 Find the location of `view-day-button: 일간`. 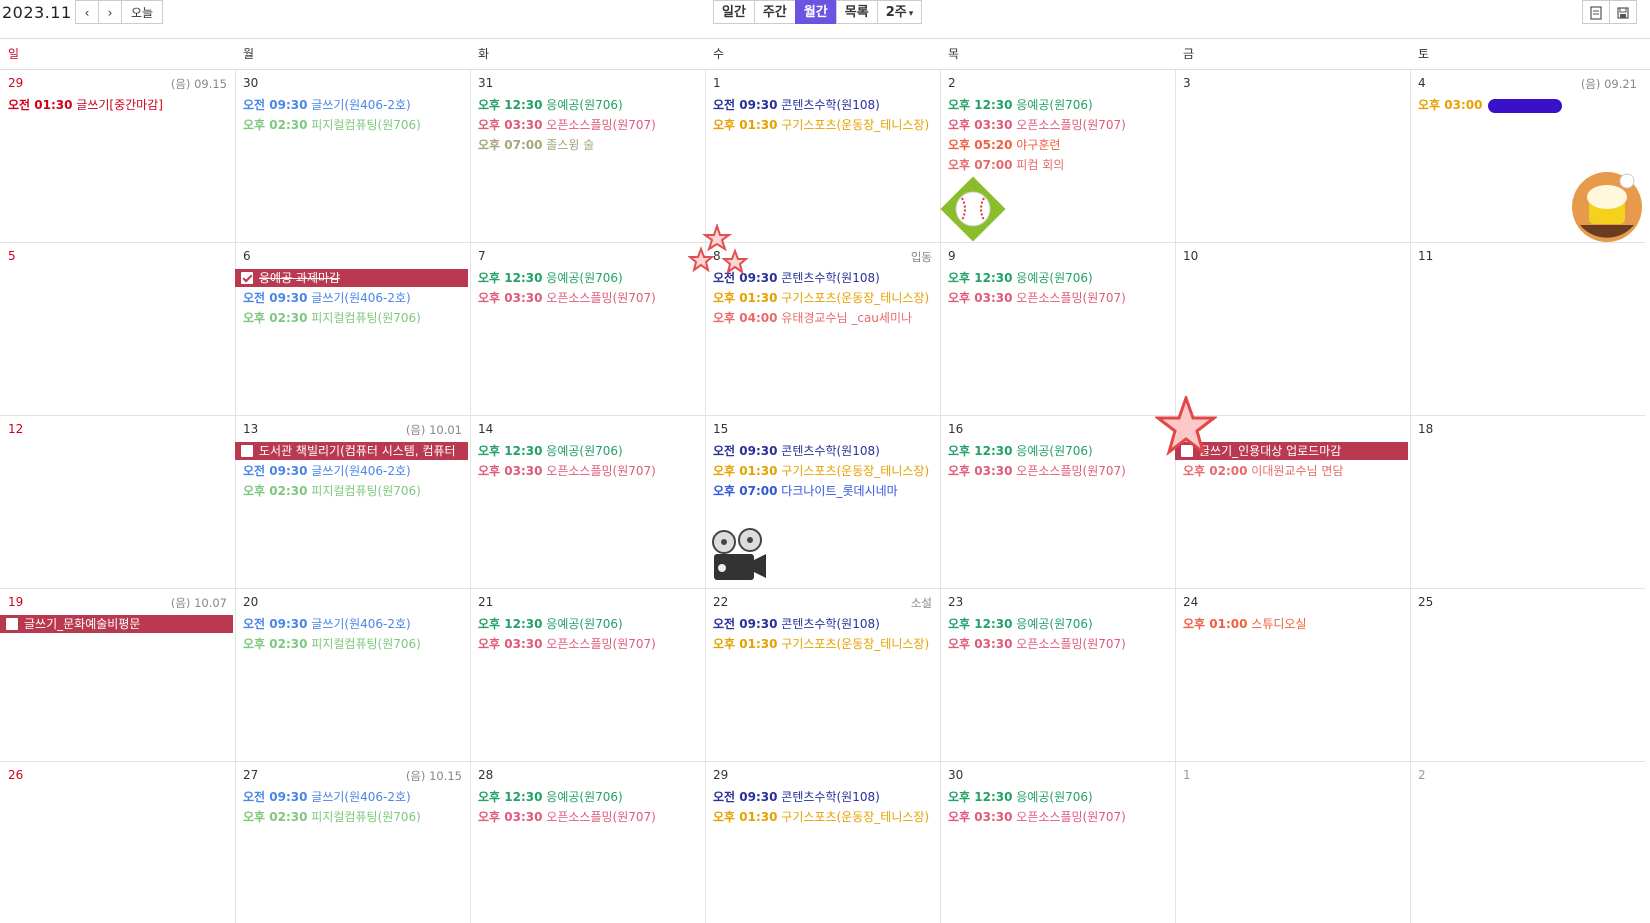

view-day-button: 일간 is located at coordinates (734, 12).